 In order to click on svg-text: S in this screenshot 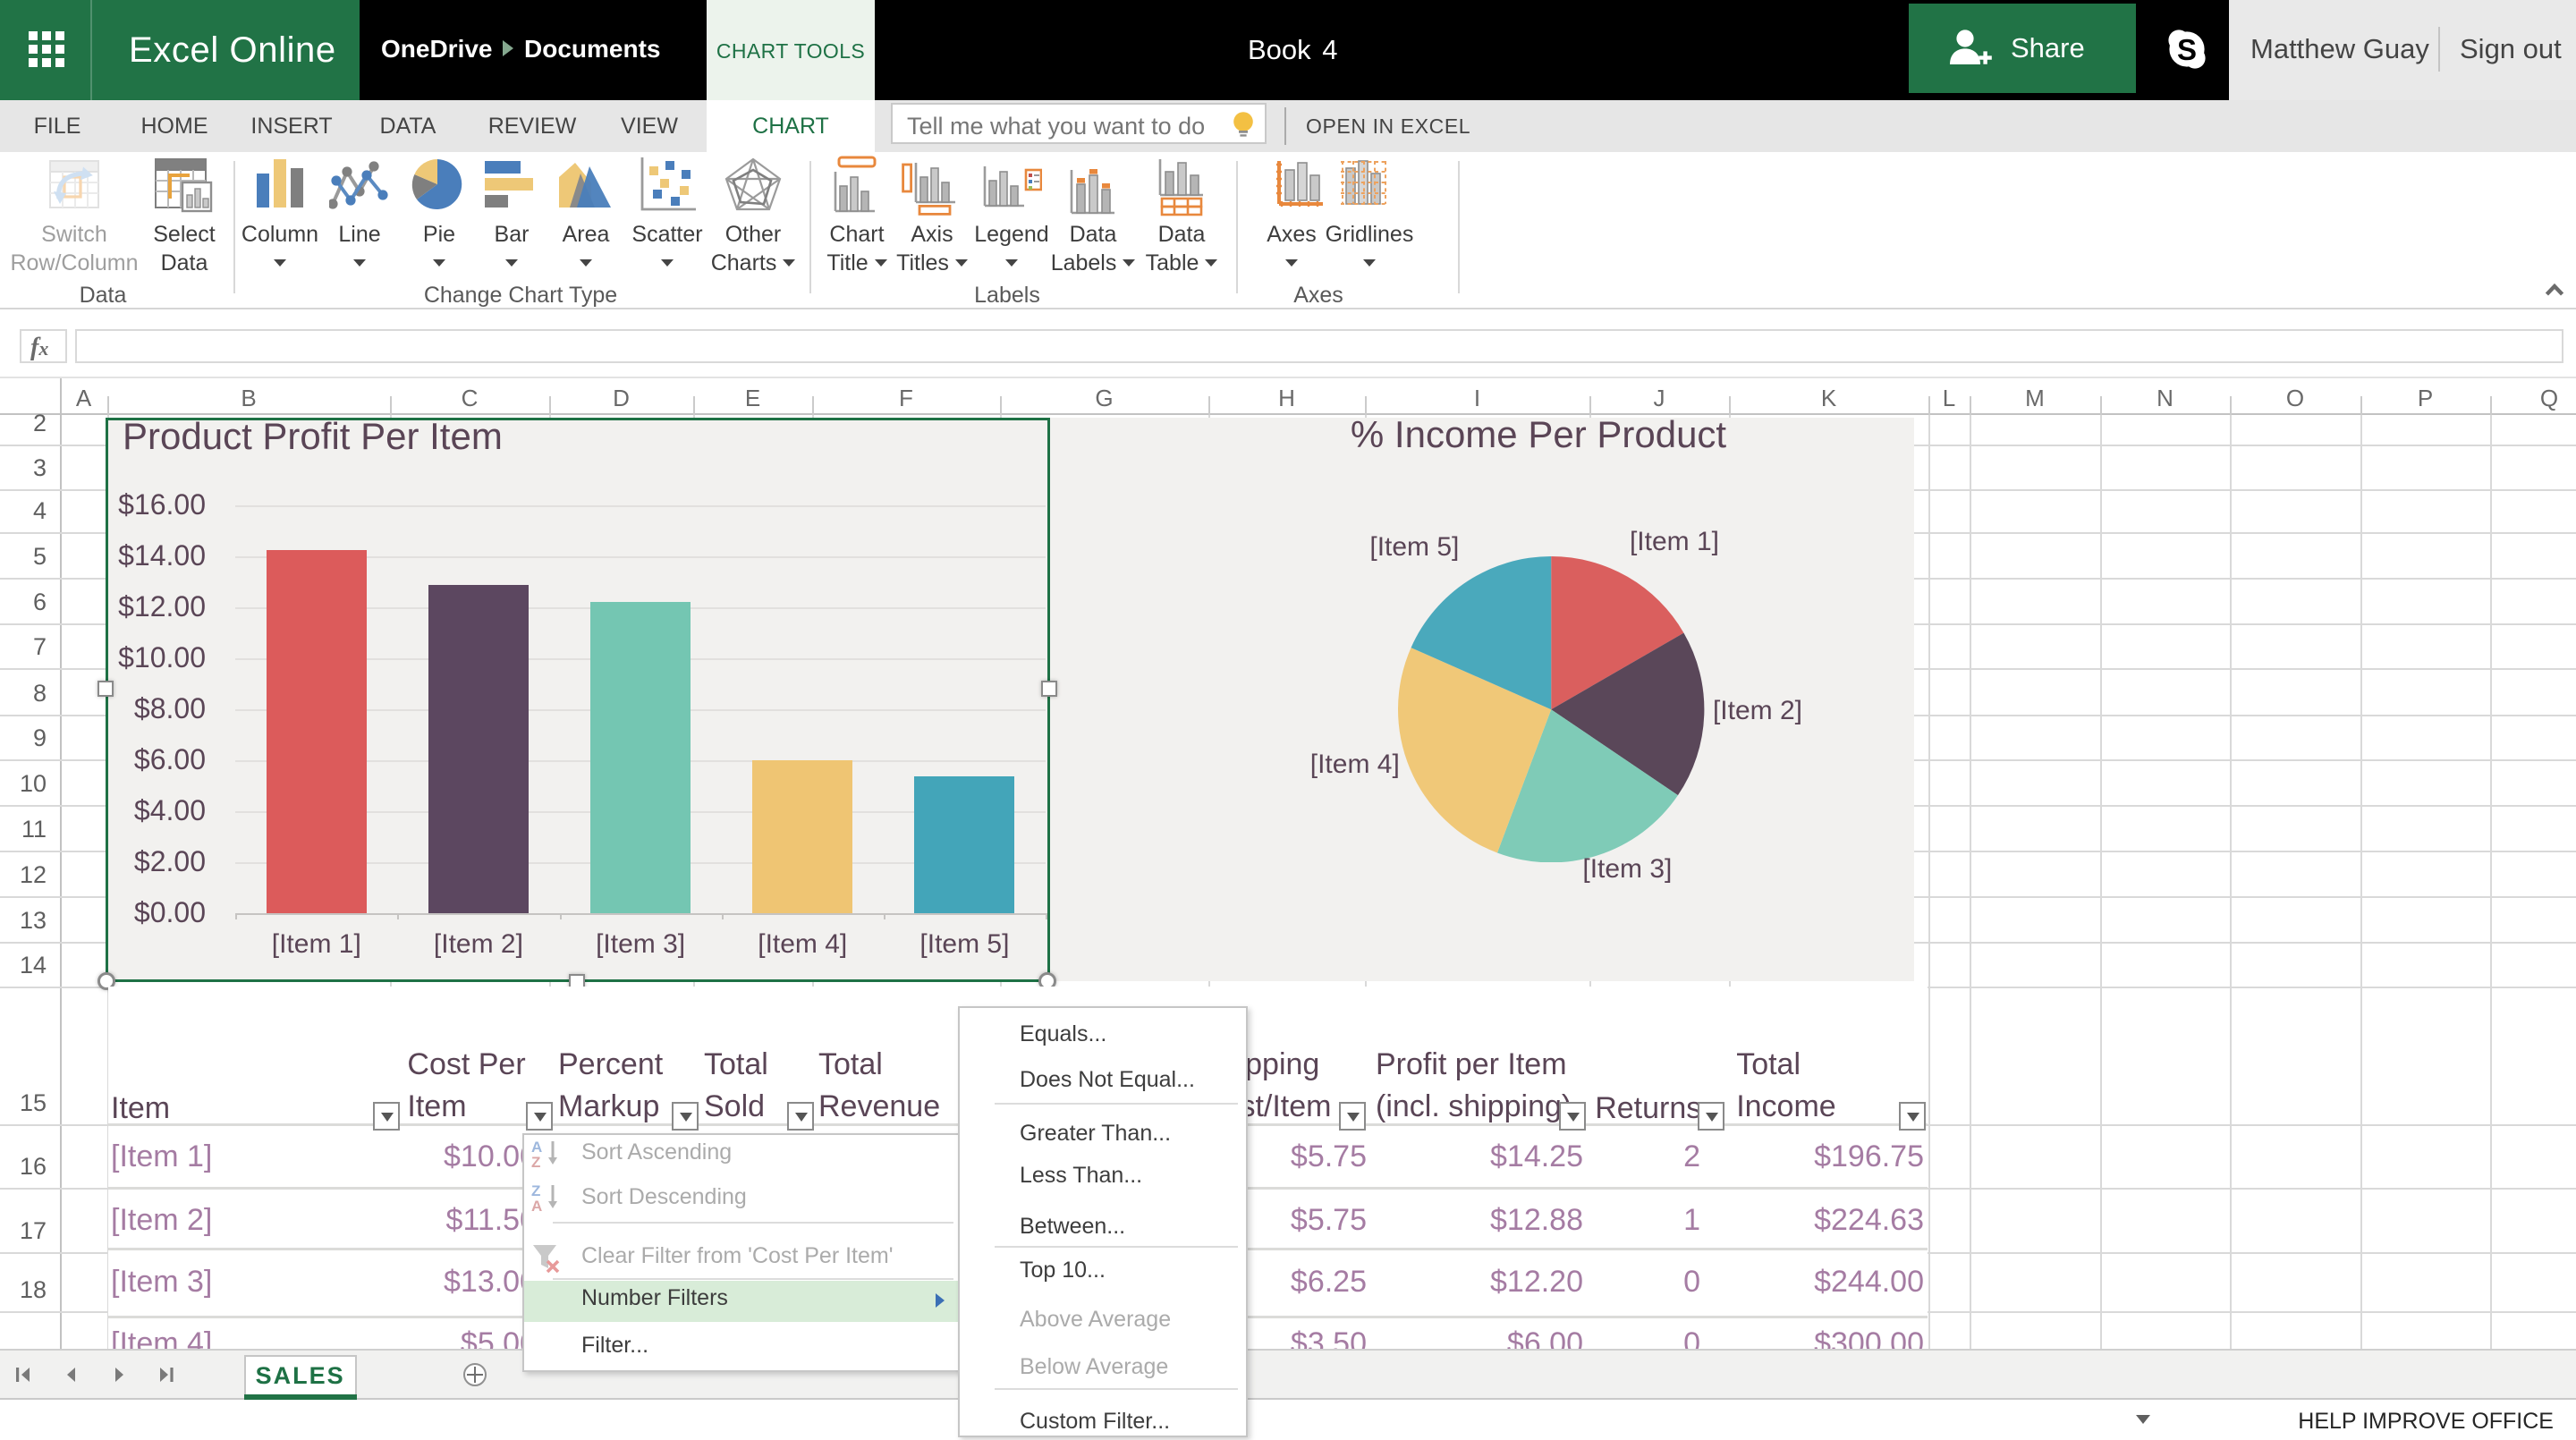, I will do `click(2187, 49)`.